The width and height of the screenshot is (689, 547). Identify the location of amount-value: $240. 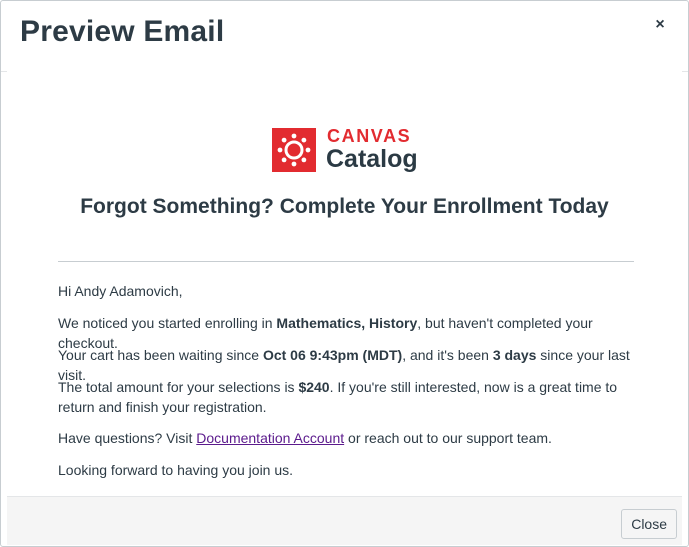
(314, 387).